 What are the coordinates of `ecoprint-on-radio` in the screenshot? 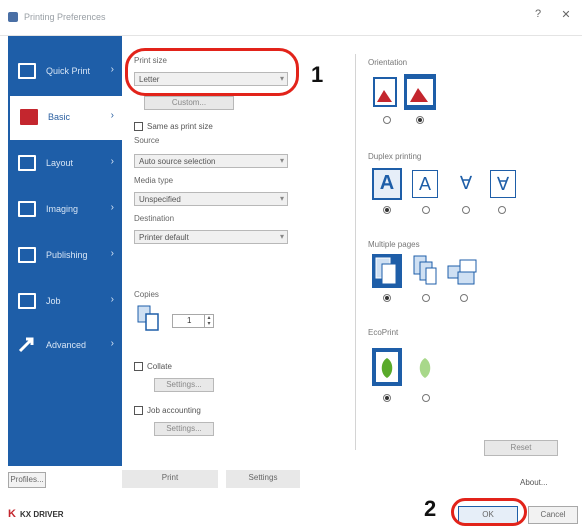 It's located at (426, 398).